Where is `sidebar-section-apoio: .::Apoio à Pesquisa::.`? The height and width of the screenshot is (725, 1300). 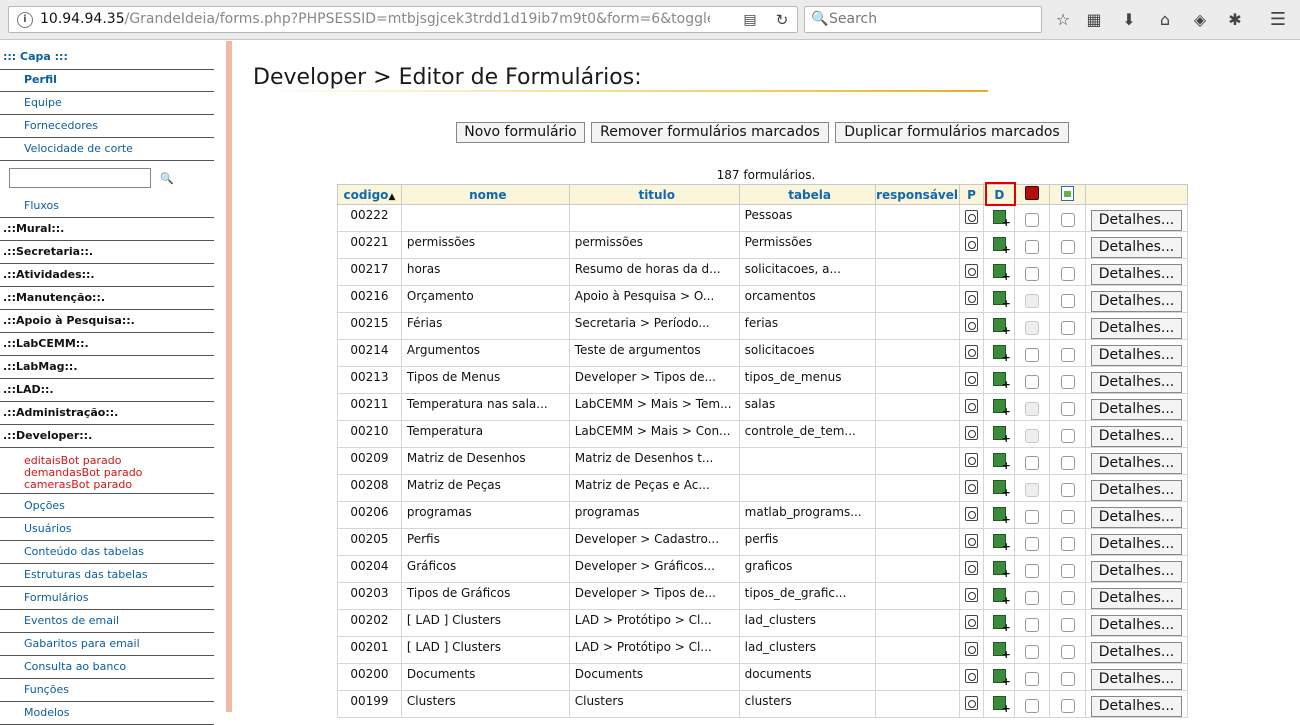 sidebar-section-apoio: .::Apoio à Pesquisa::. is located at coordinates (107, 321).